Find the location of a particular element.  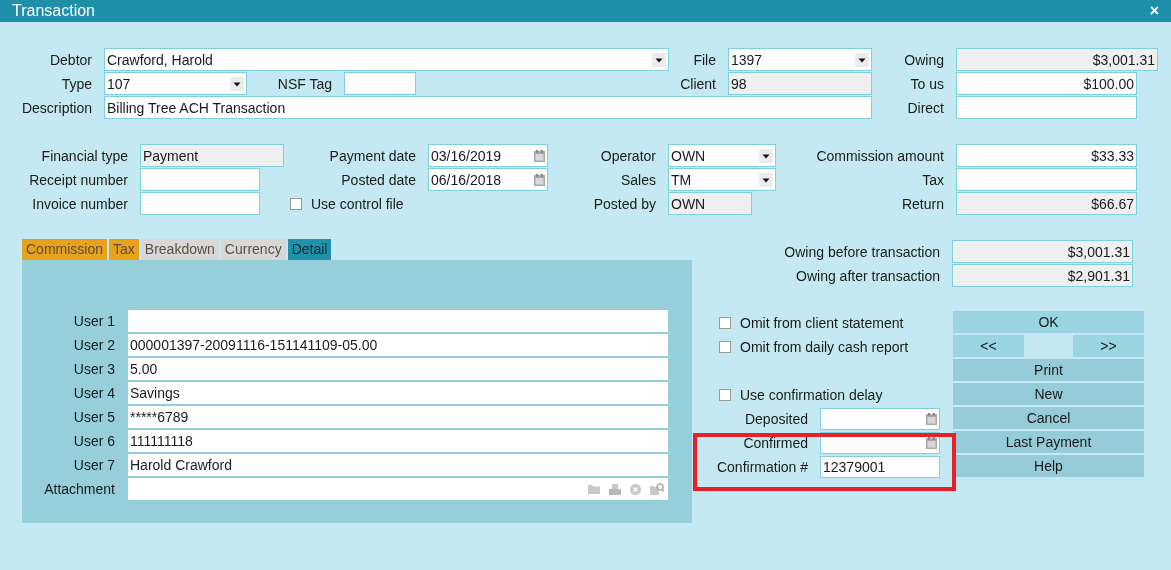

window-title: Transaction is located at coordinates (53, 11).